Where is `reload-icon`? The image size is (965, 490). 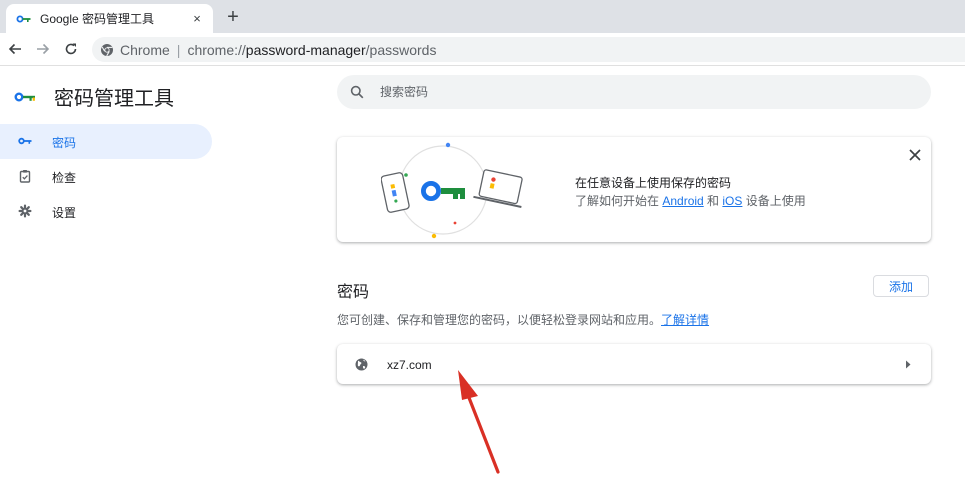 reload-icon is located at coordinates (71, 49).